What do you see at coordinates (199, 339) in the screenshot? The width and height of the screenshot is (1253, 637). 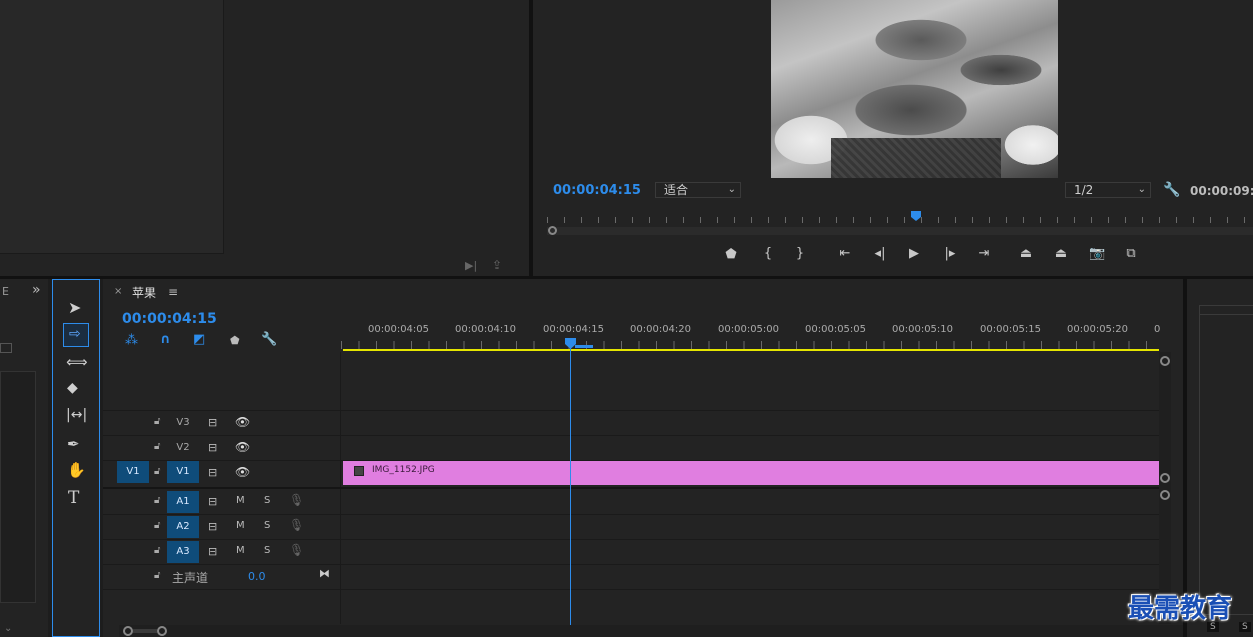 I see `linked-selection-icon: ◩` at bounding box center [199, 339].